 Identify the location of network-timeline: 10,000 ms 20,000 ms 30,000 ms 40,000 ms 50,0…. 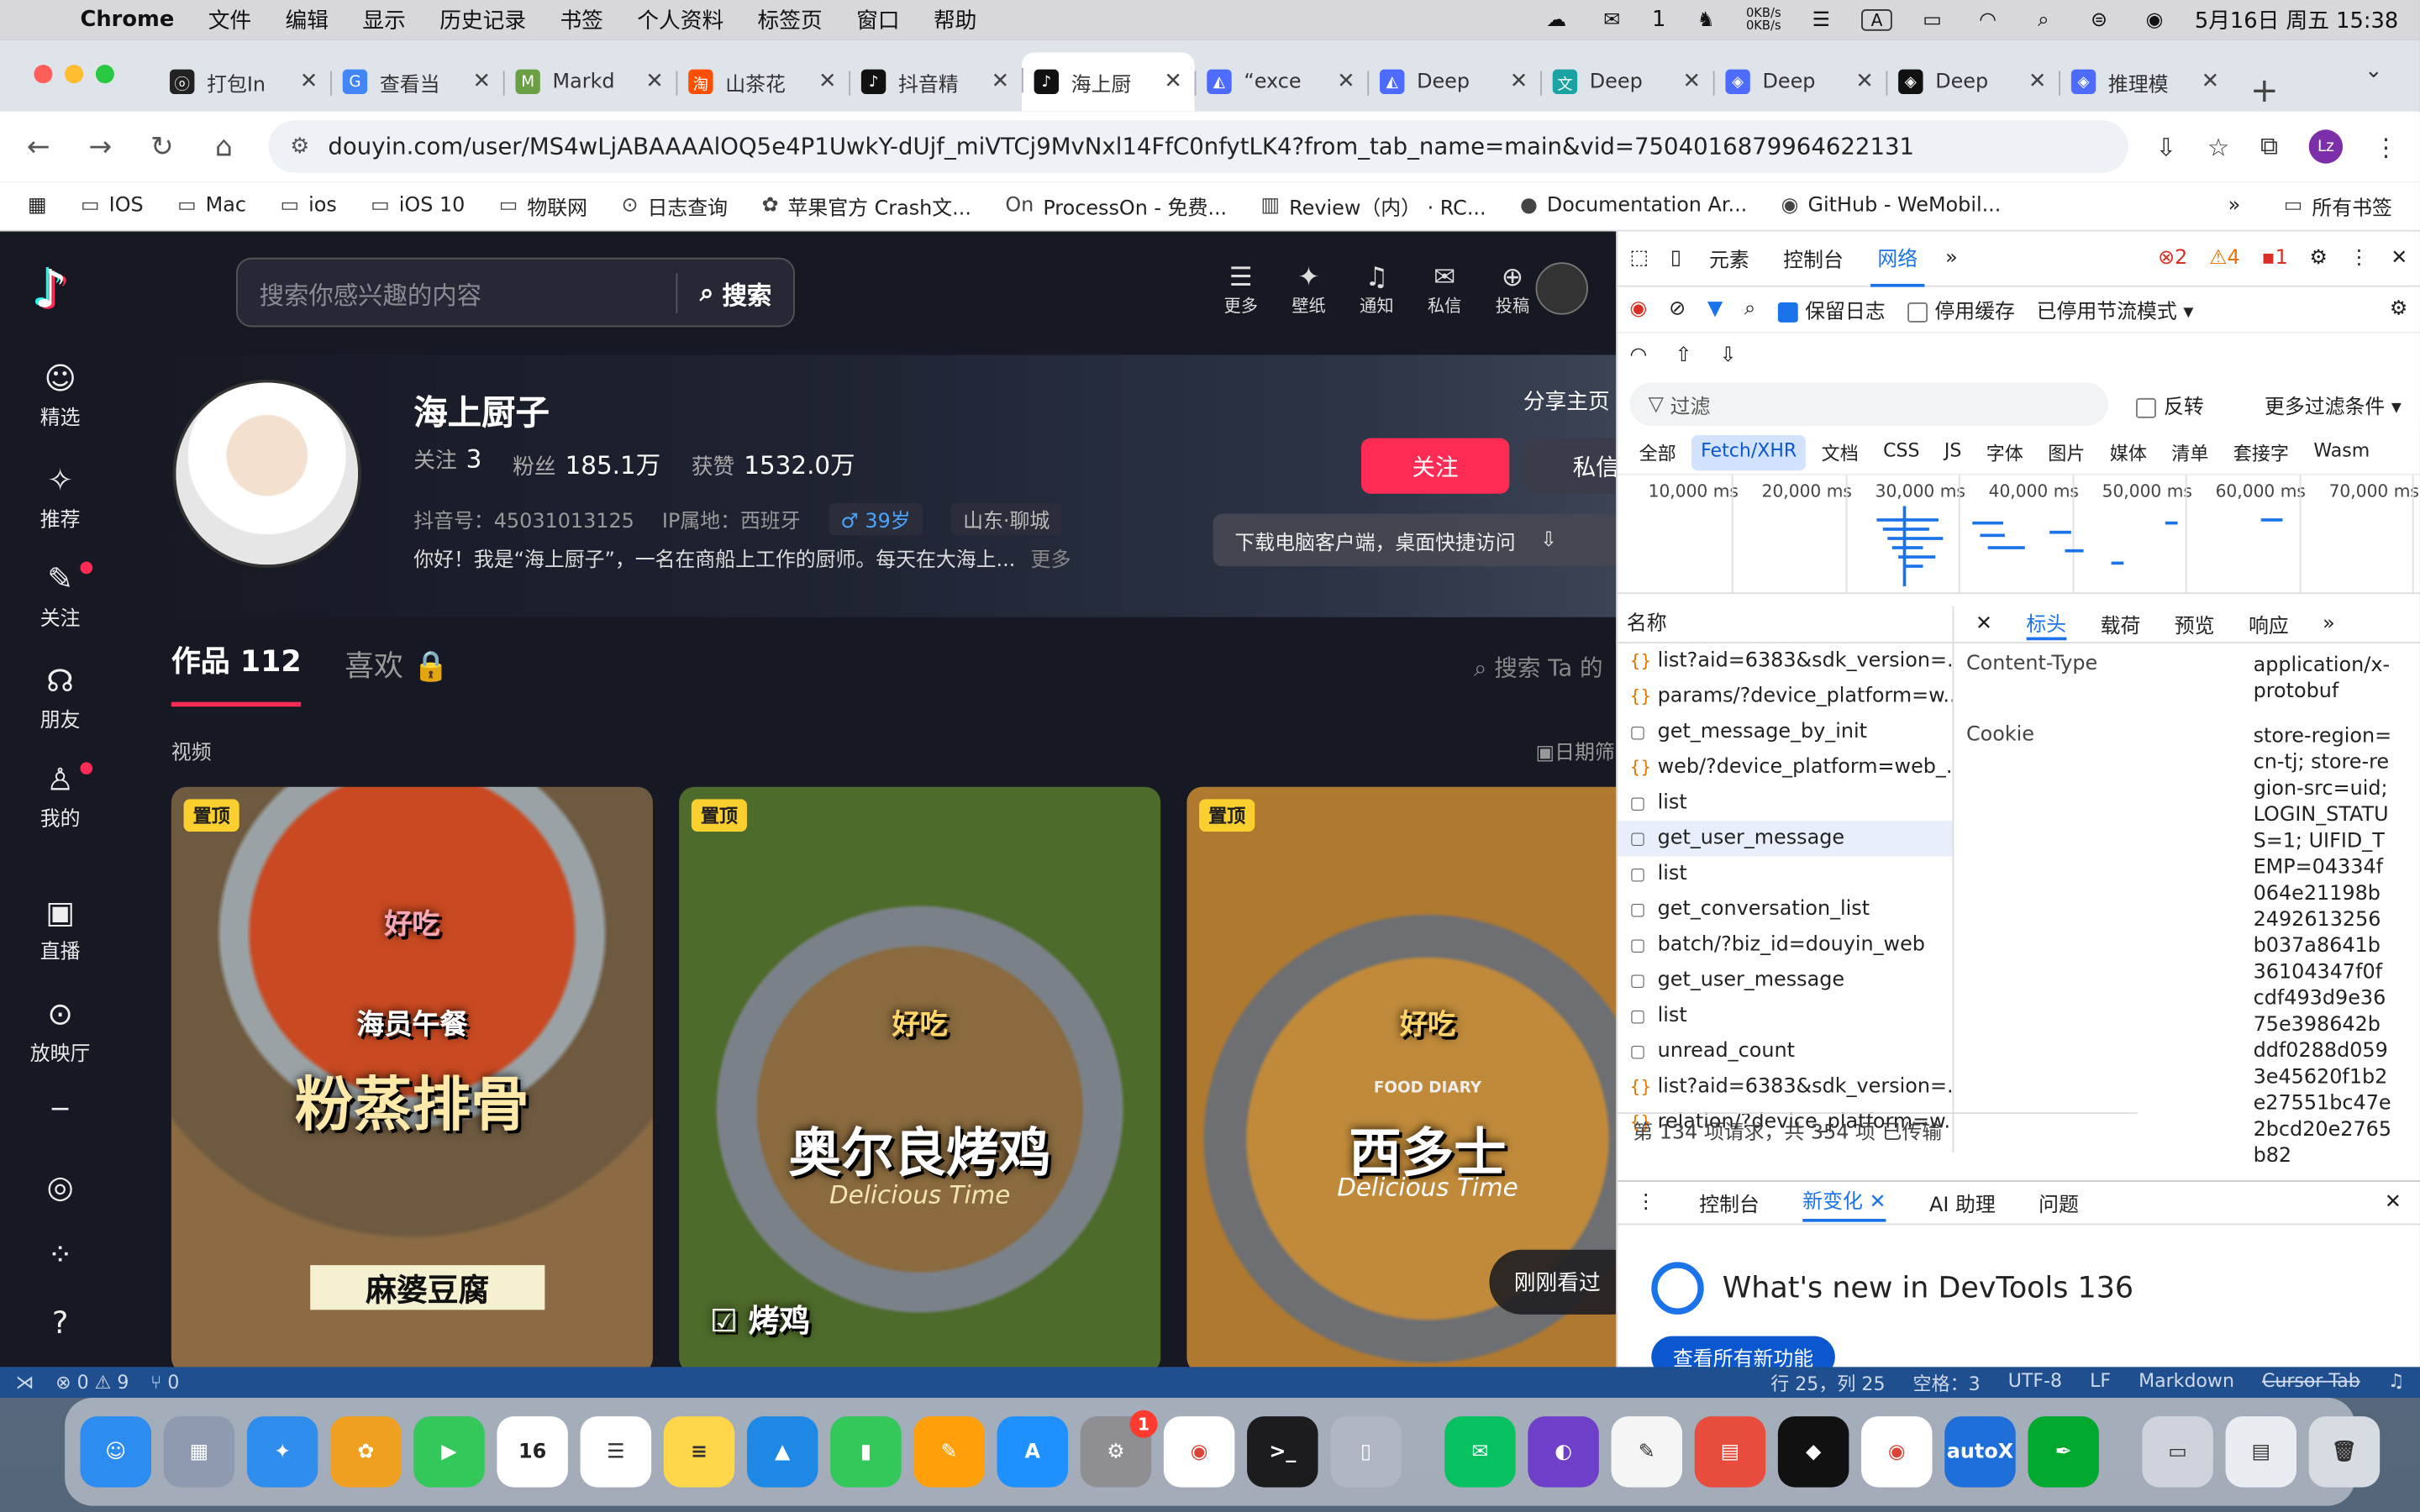
(2019, 534).